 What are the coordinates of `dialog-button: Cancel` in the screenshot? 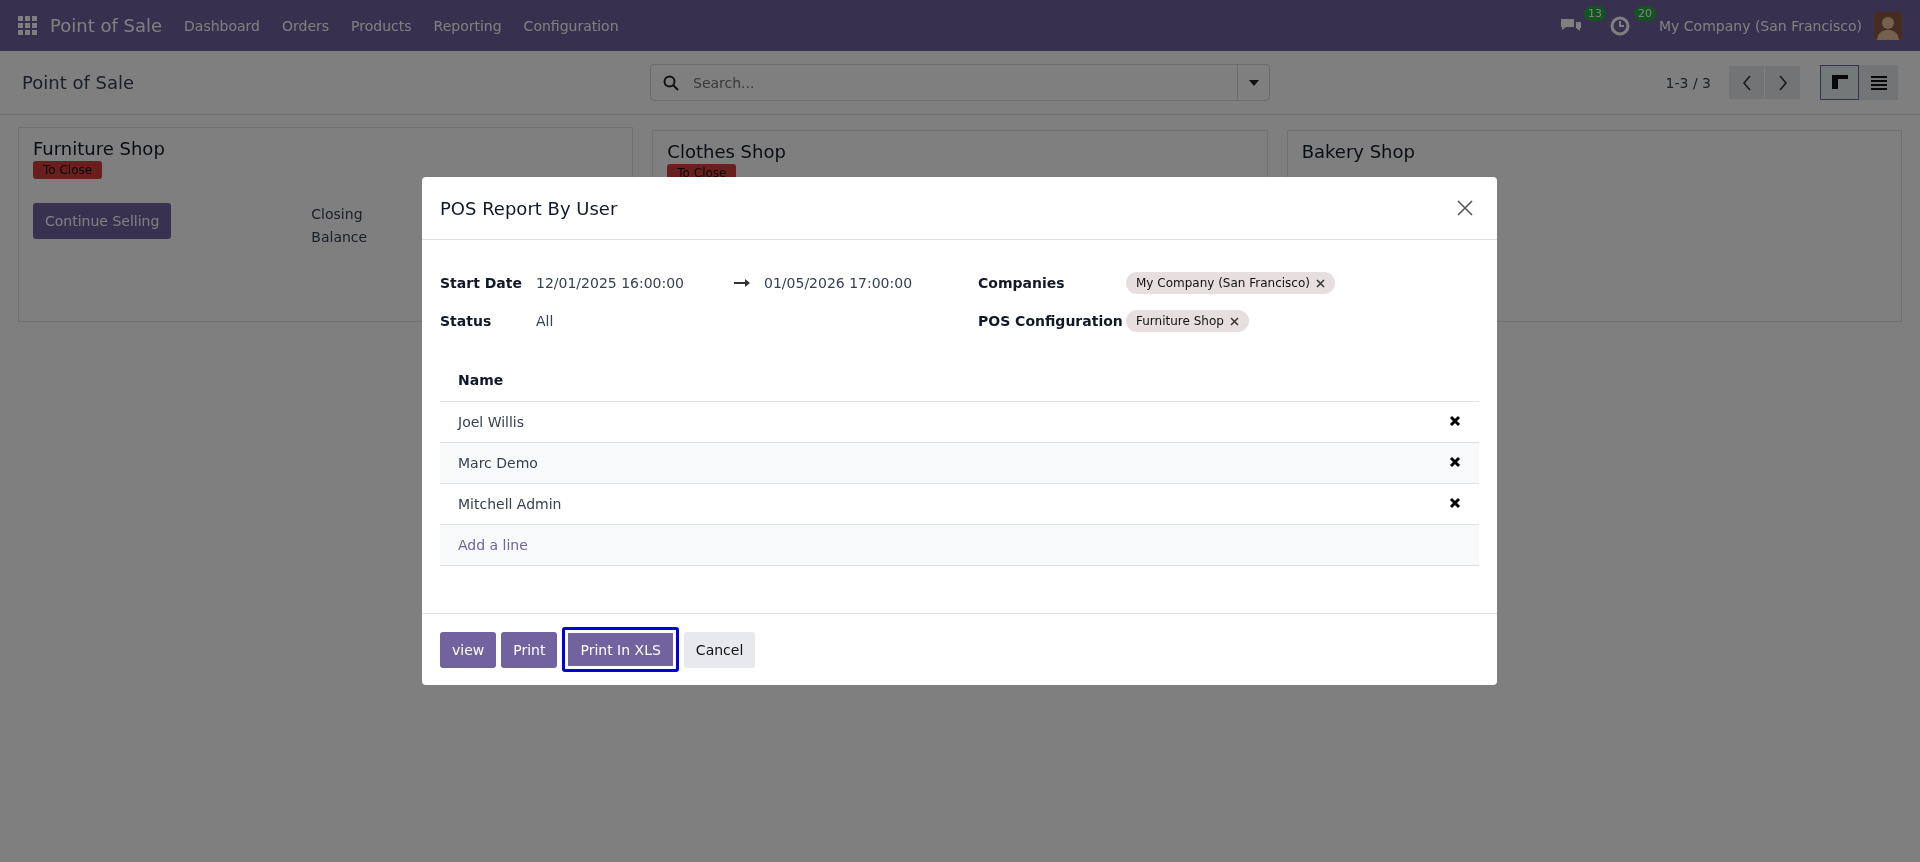 It's located at (719, 649).